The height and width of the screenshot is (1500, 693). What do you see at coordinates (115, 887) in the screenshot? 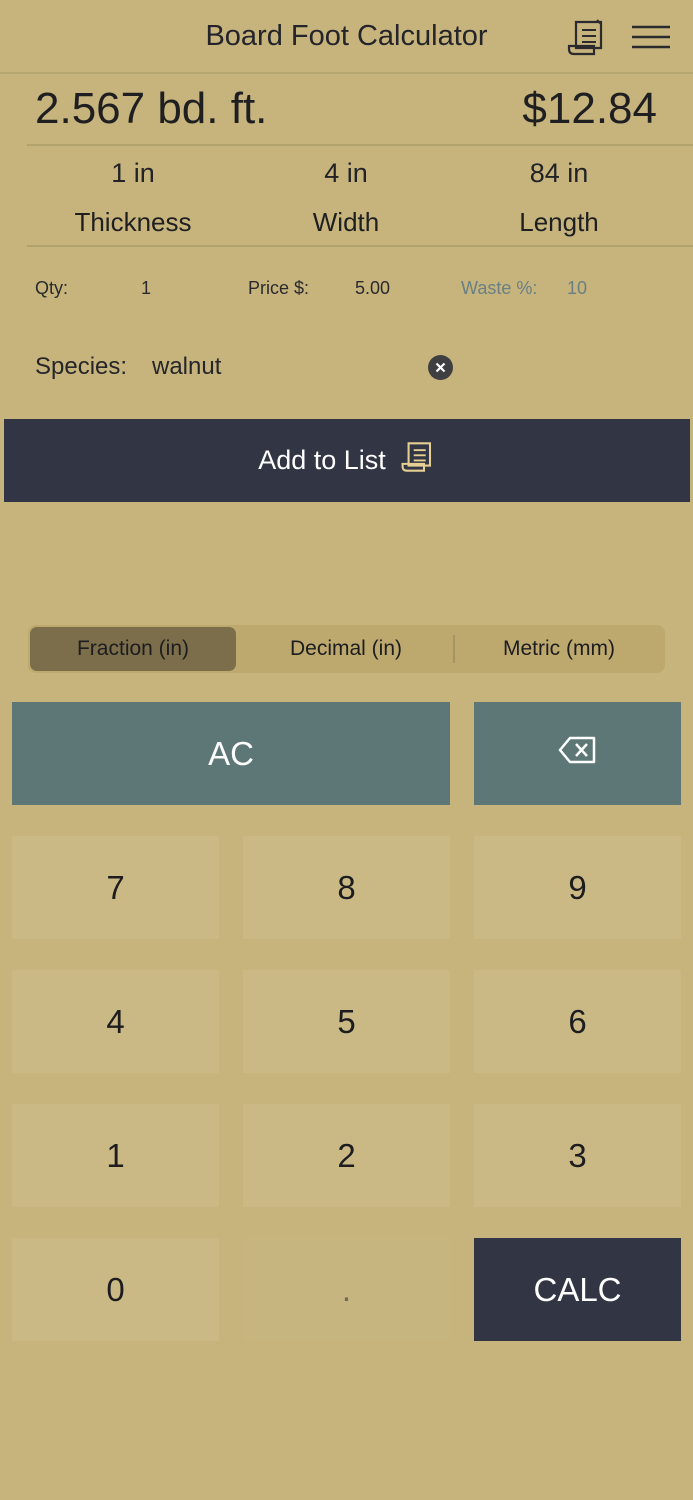
I see `key-7: 7` at bounding box center [115, 887].